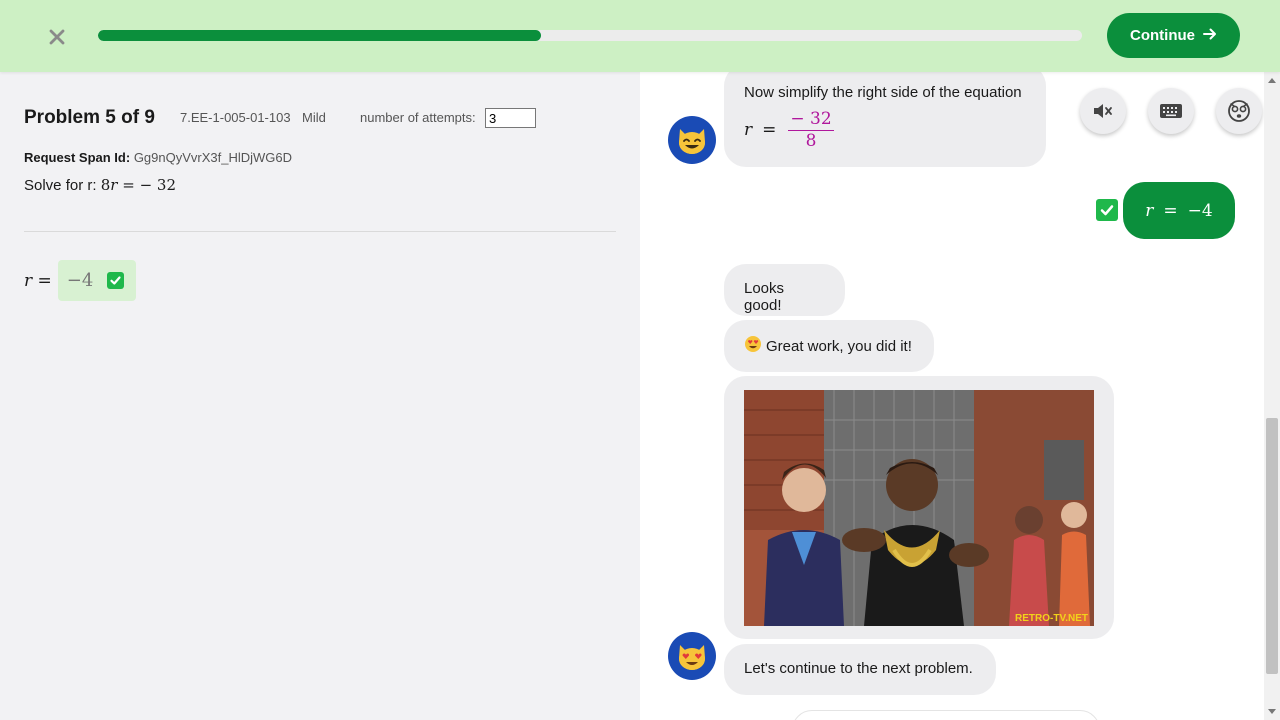 Image resolution: width=1280 pixels, height=720 pixels. I want to click on scroll-thumb, so click(1272, 546).